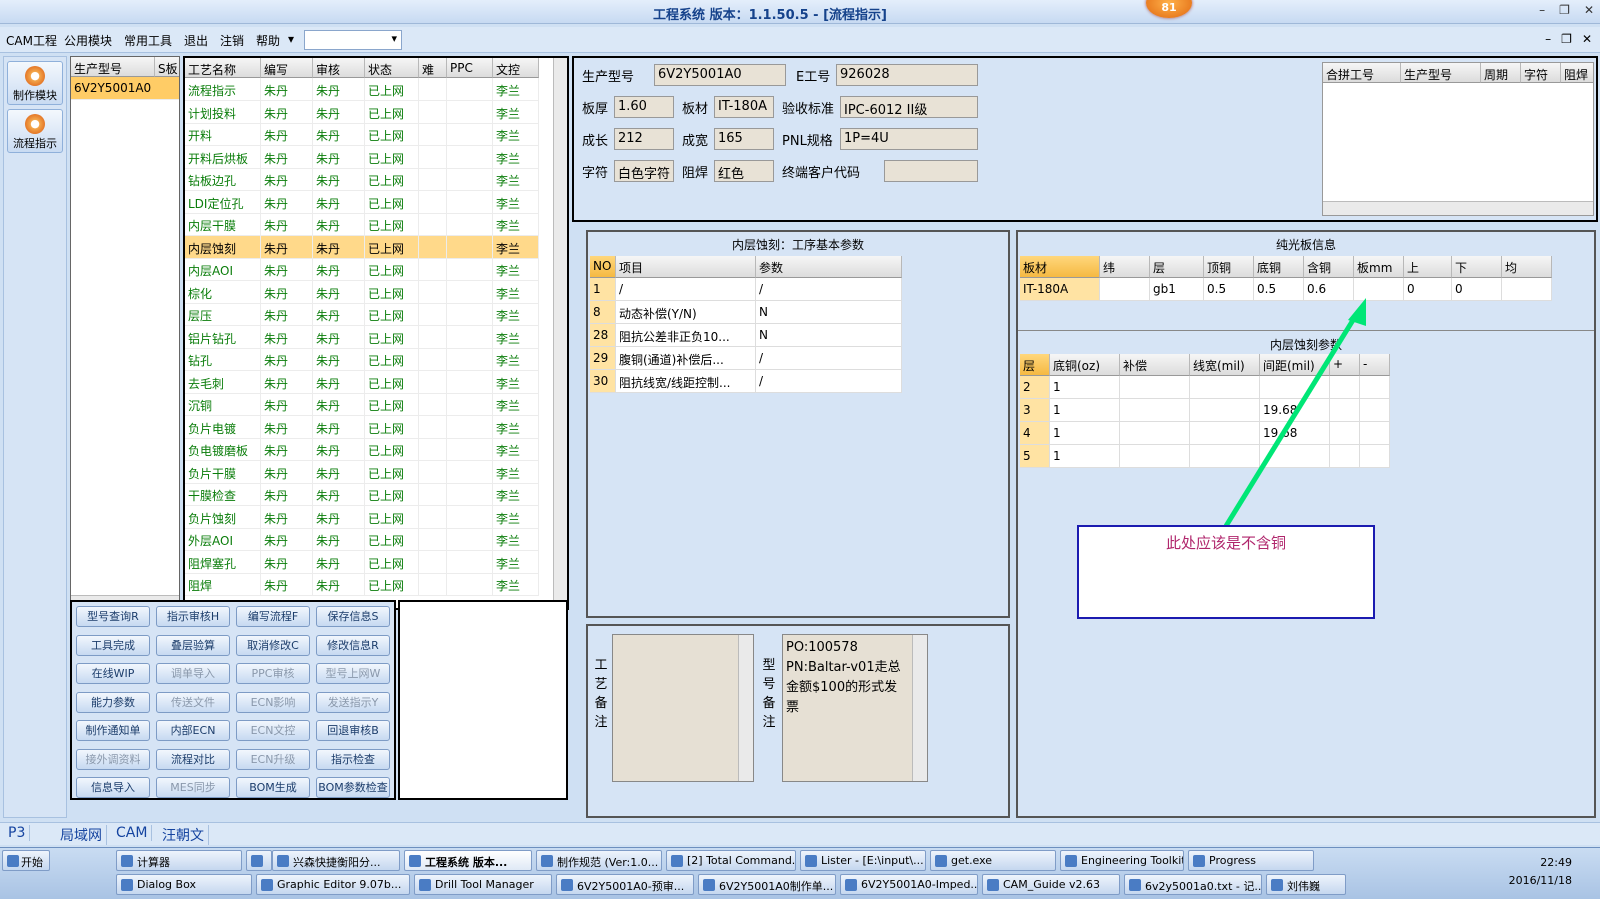  Describe the element at coordinates (273, 759) in the screenshot. I see `action-button: ECN升级` at that location.